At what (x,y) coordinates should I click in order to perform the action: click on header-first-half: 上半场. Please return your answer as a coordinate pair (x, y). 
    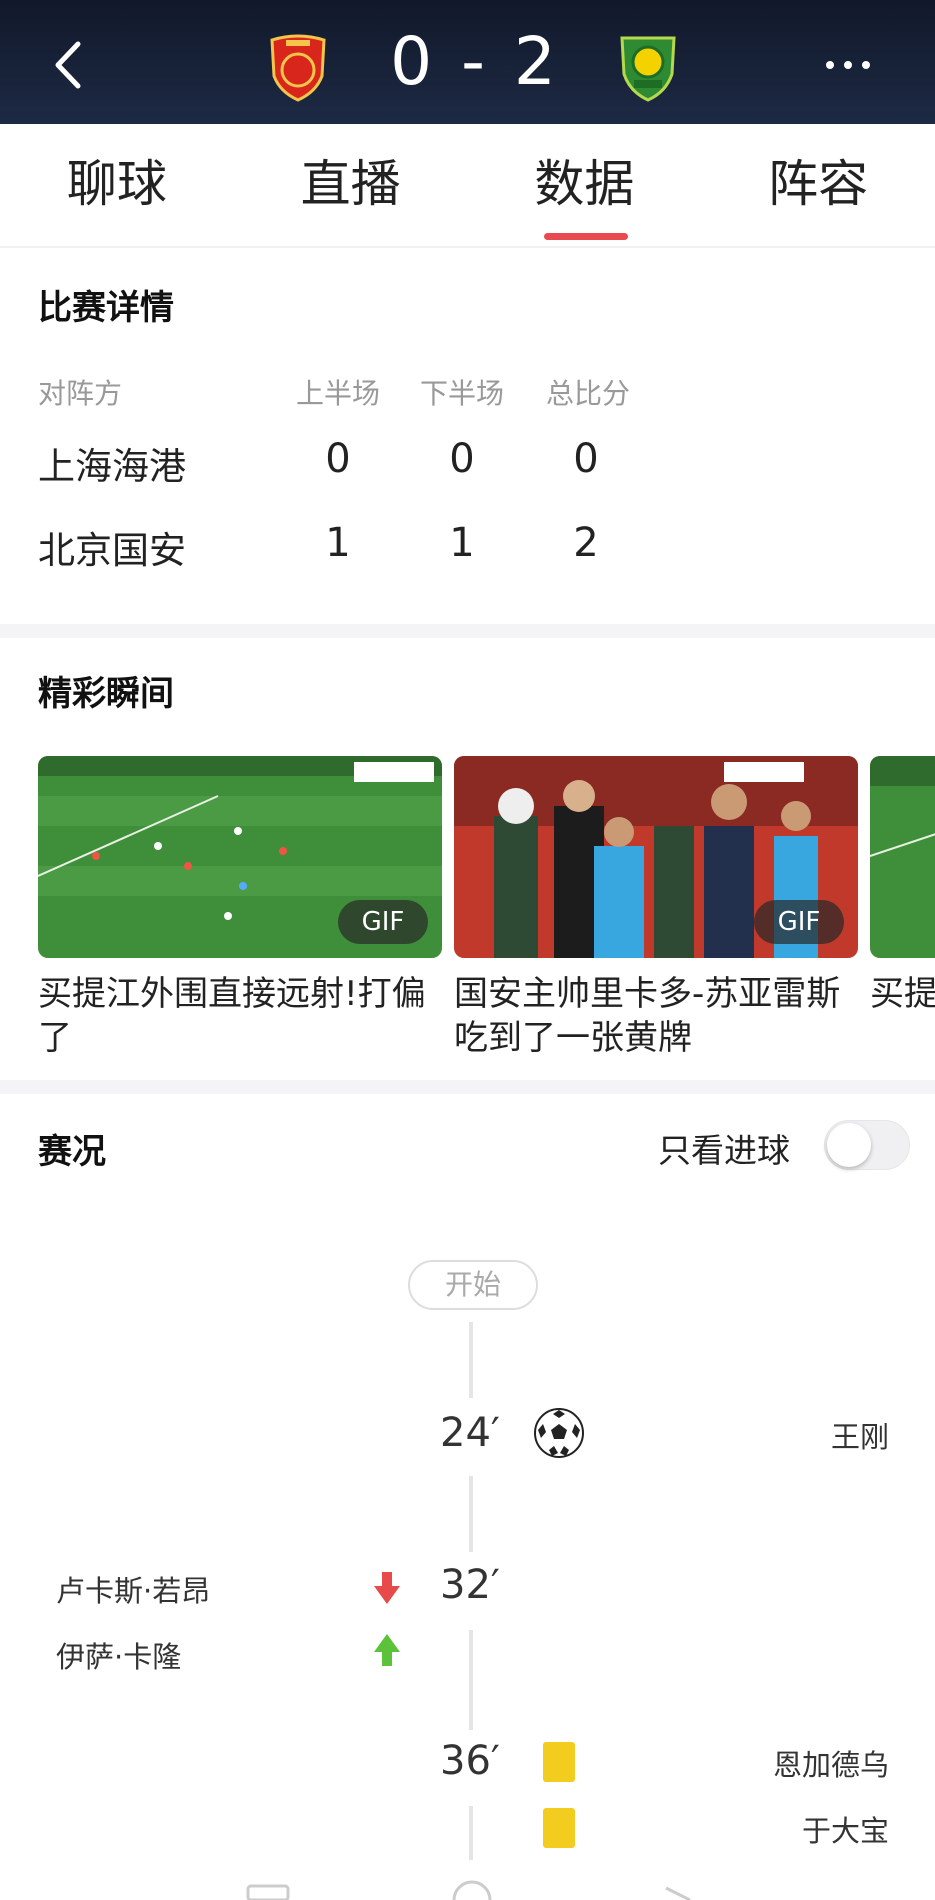
    Looking at the image, I should click on (338, 393).